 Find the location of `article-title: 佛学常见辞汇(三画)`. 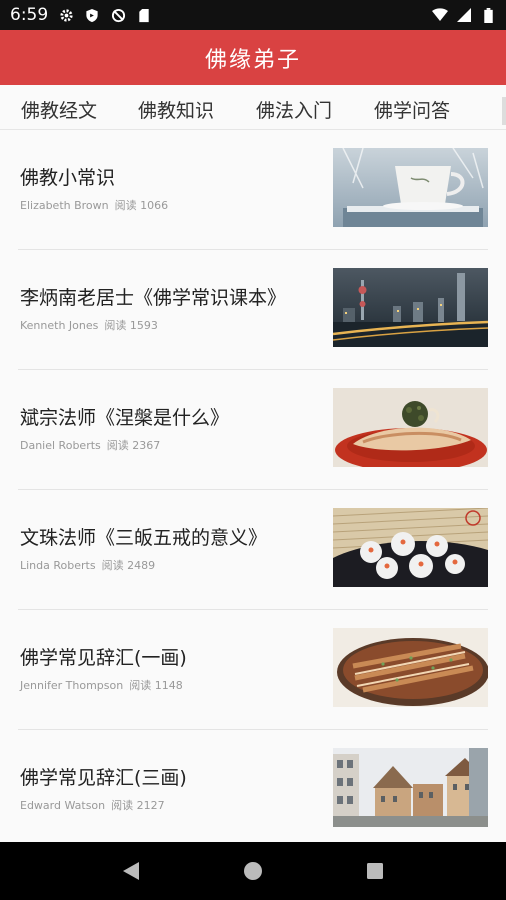

article-title: 佛学常见辞汇(三画) is located at coordinates (103, 778).